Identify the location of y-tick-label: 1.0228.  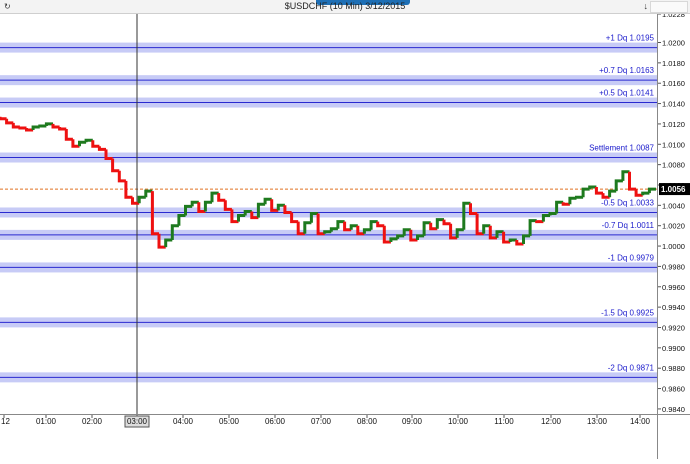
(673, 16).